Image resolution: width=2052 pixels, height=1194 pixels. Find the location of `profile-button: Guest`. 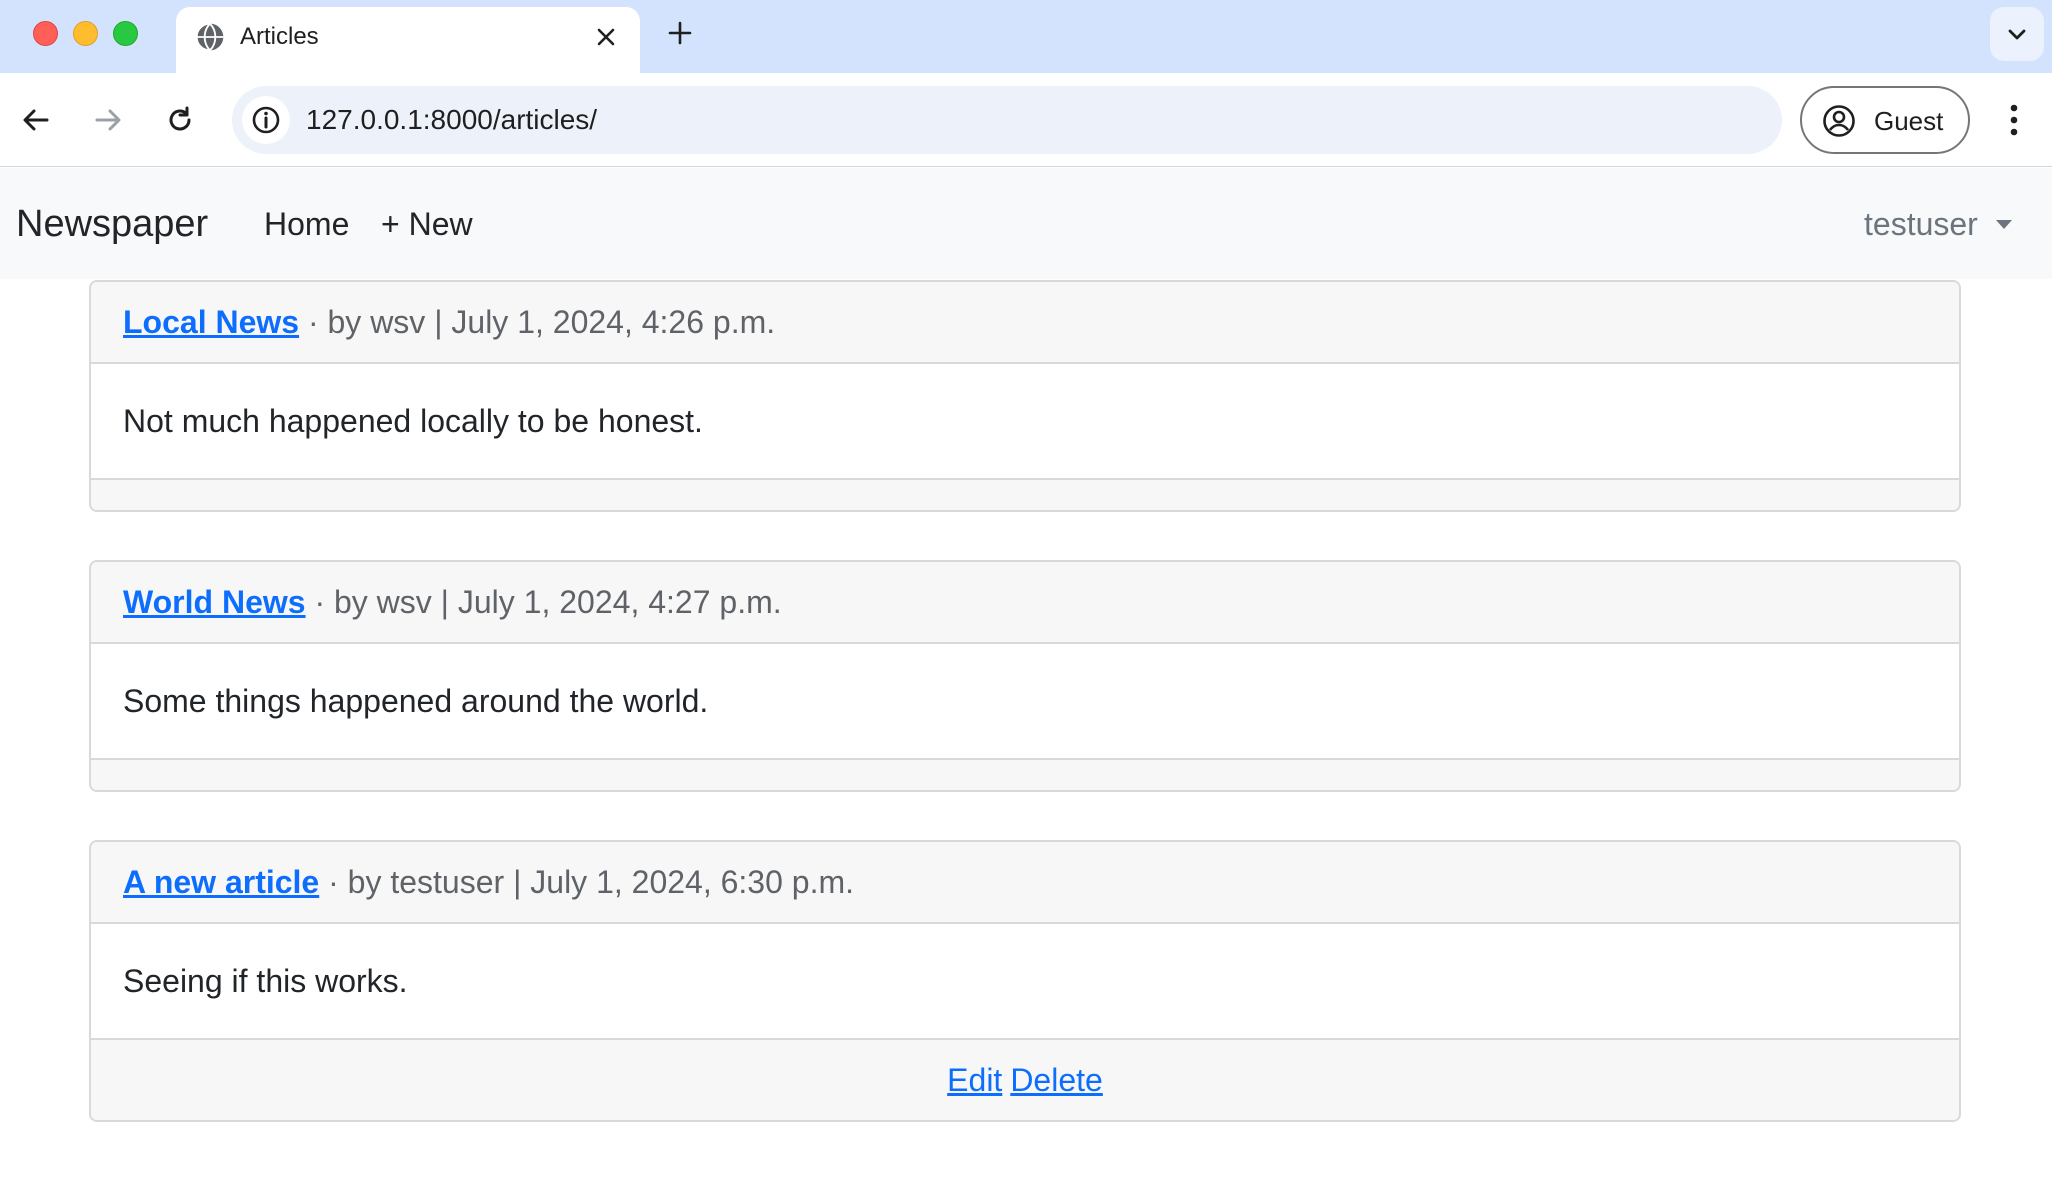

profile-button: Guest is located at coordinates (1885, 120).